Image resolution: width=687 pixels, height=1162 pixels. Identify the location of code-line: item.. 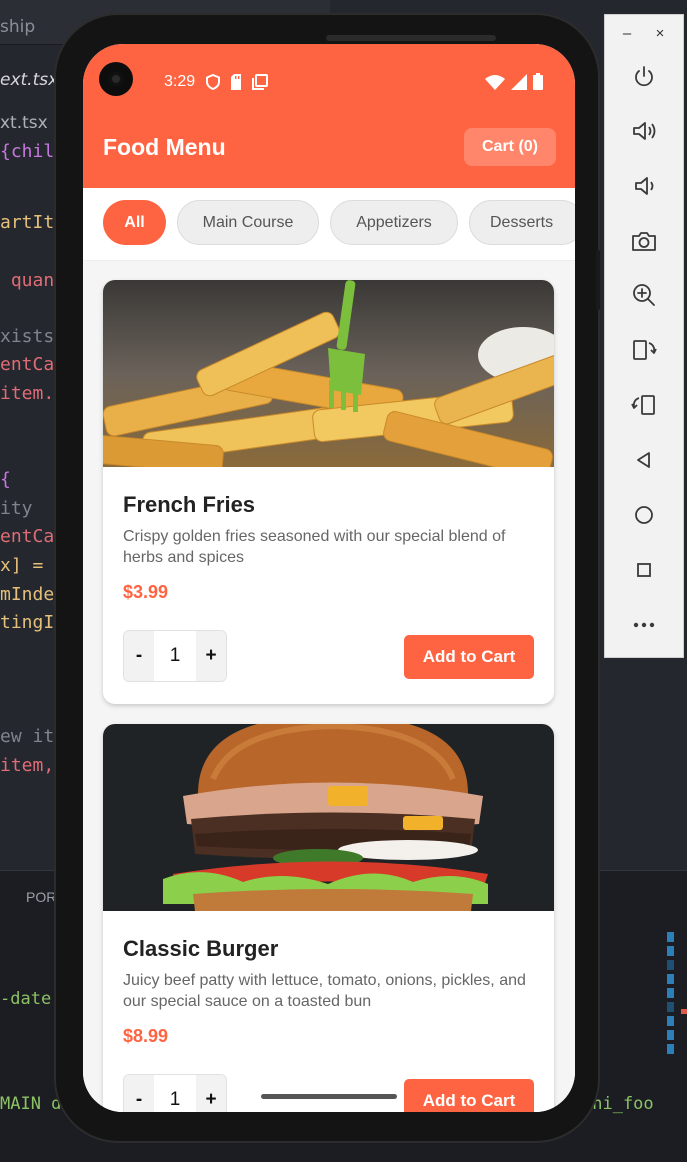
(27, 393).